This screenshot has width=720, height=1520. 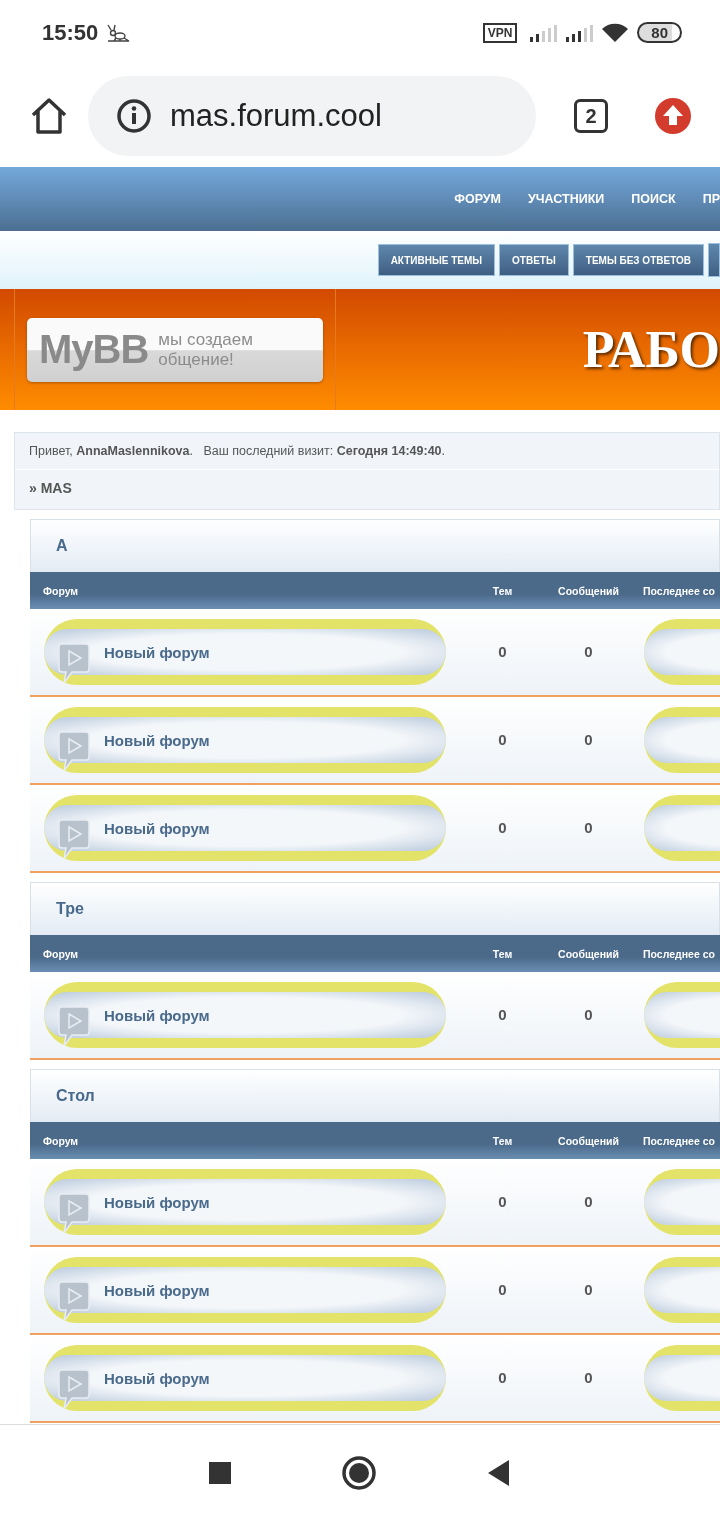 I want to click on recent-apps-button, so click(x=220, y=1472).